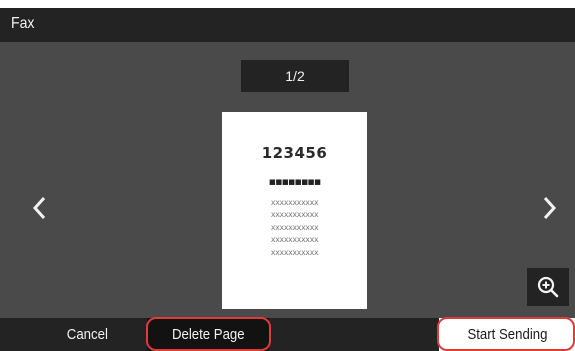 This screenshot has height=351, width=575. I want to click on start-sending-button: Start Sending, so click(507, 334).